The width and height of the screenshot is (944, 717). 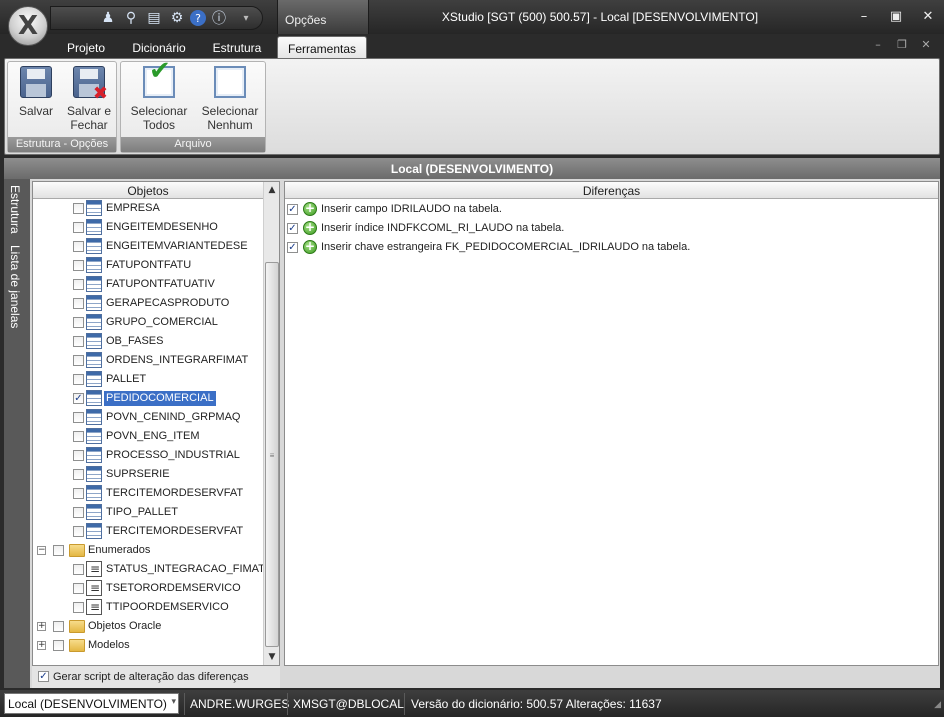 I want to click on tree-scrollbar: ▲ ≡ ▼, so click(x=271, y=423).